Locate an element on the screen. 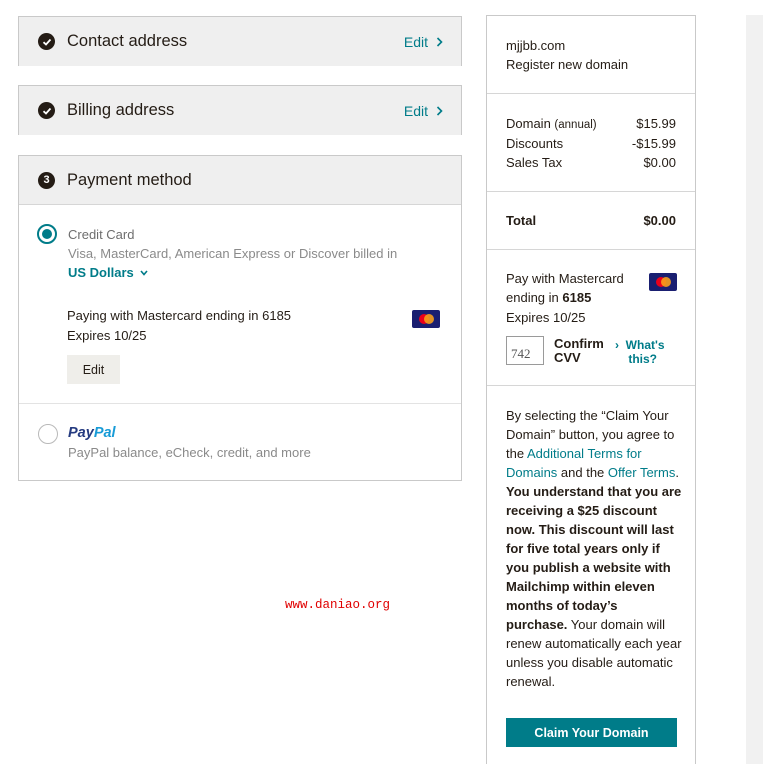 The image size is (778, 764). billing-address-section: Billing address Edit is located at coordinates (240, 110).